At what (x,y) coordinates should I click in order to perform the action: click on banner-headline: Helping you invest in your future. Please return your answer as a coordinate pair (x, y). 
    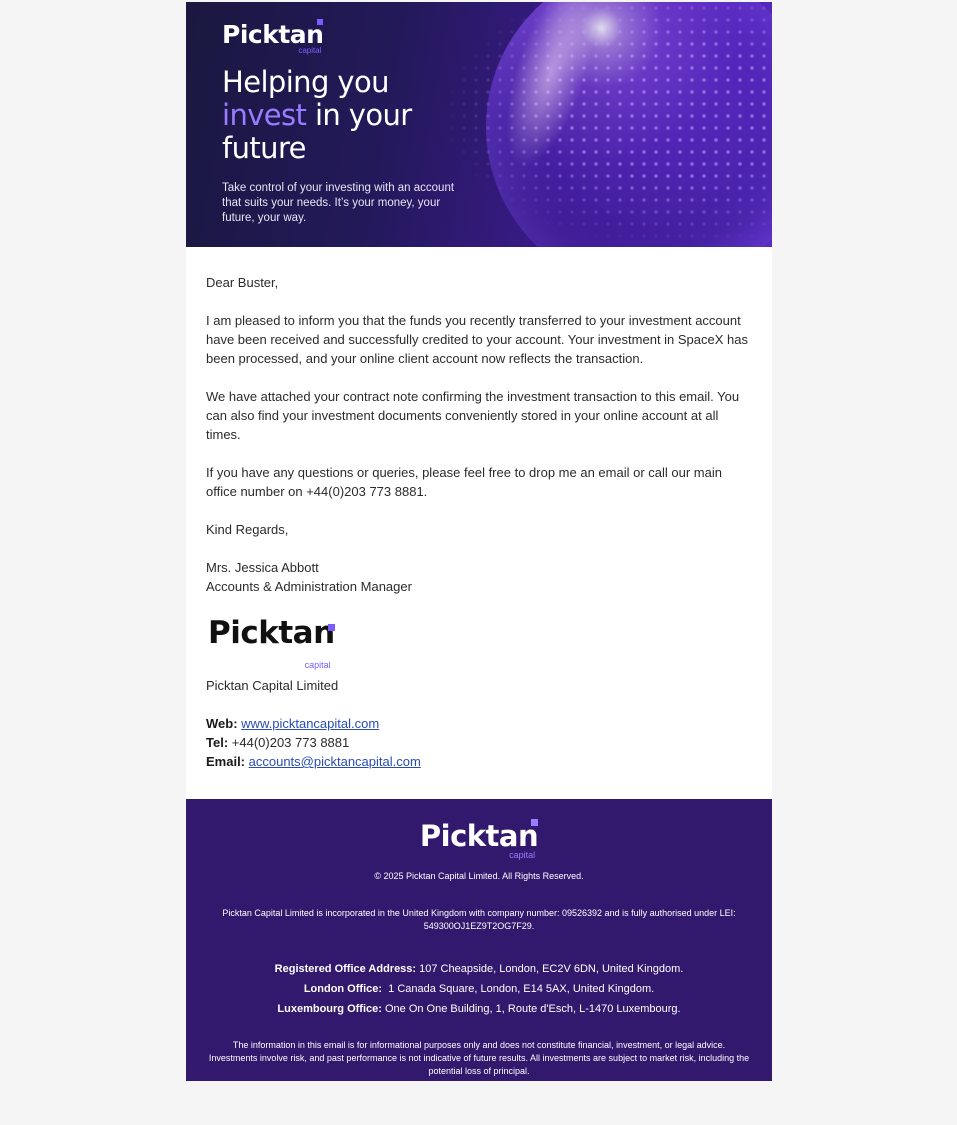
    Looking at the image, I should click on (317, 115).